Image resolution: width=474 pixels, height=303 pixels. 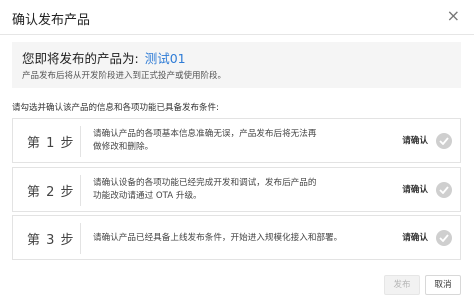 I want to click on checklist-hint: 请勾选并确认该产品的信息和各项功能已具备发布条件:, so click(x=115, y=108).